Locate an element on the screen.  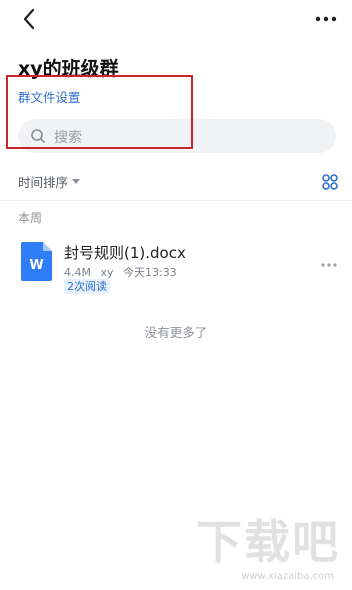
file-uploader: xy is located at coordinates (107, 272).